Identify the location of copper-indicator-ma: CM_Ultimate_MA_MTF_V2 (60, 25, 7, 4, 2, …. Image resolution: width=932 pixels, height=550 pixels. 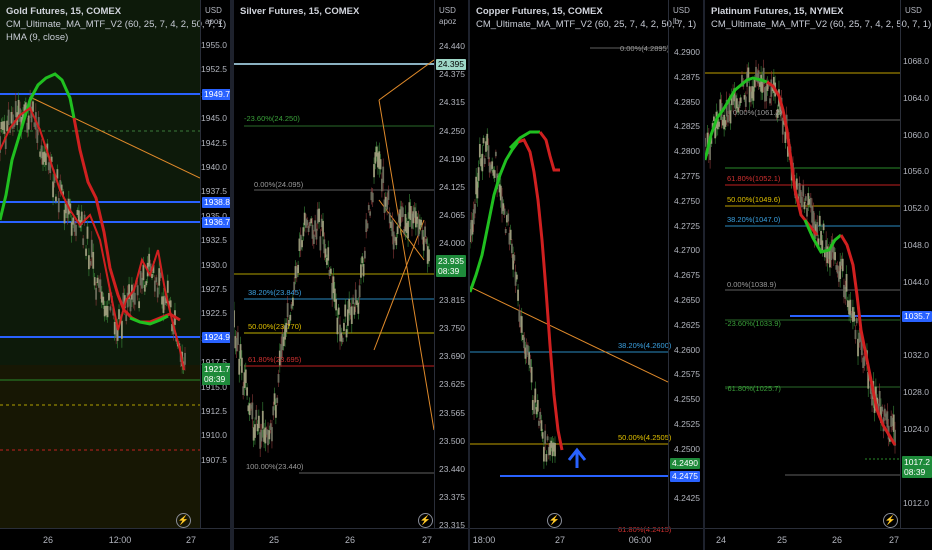
(586, 24).